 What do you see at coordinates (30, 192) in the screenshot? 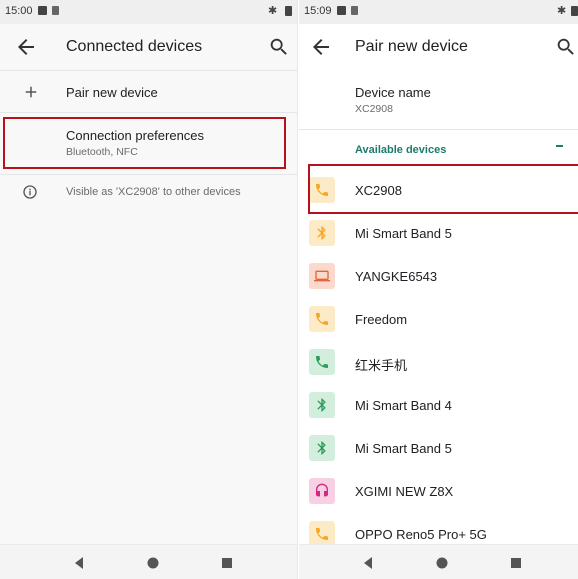
I see `info-icon` at bounding box center [30, 192].